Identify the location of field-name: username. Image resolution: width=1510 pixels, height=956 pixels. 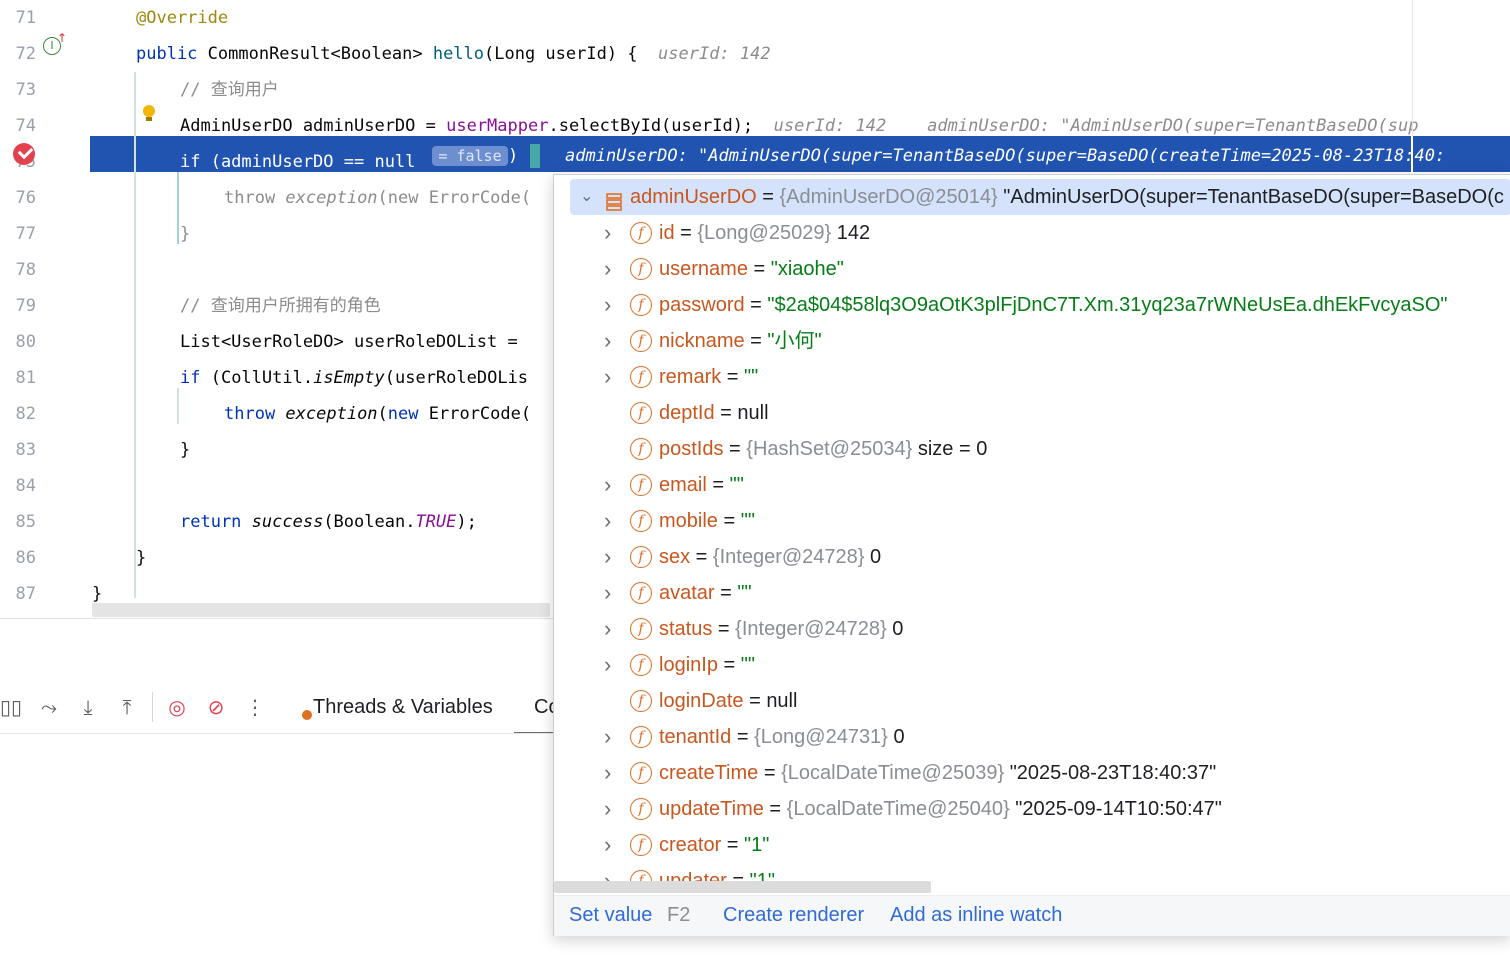
(703, 269).